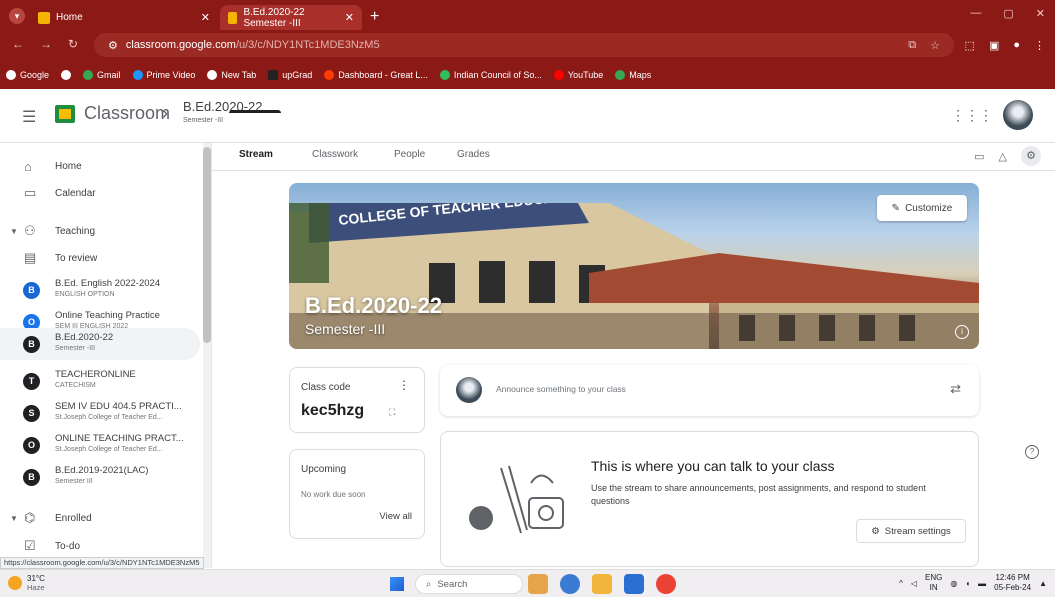 This screenshot has height=597, width=1055. Describe the element at coordinates (290, 75) in the screenshot. I see `bookmark-upgrad: upGrad` at that location.